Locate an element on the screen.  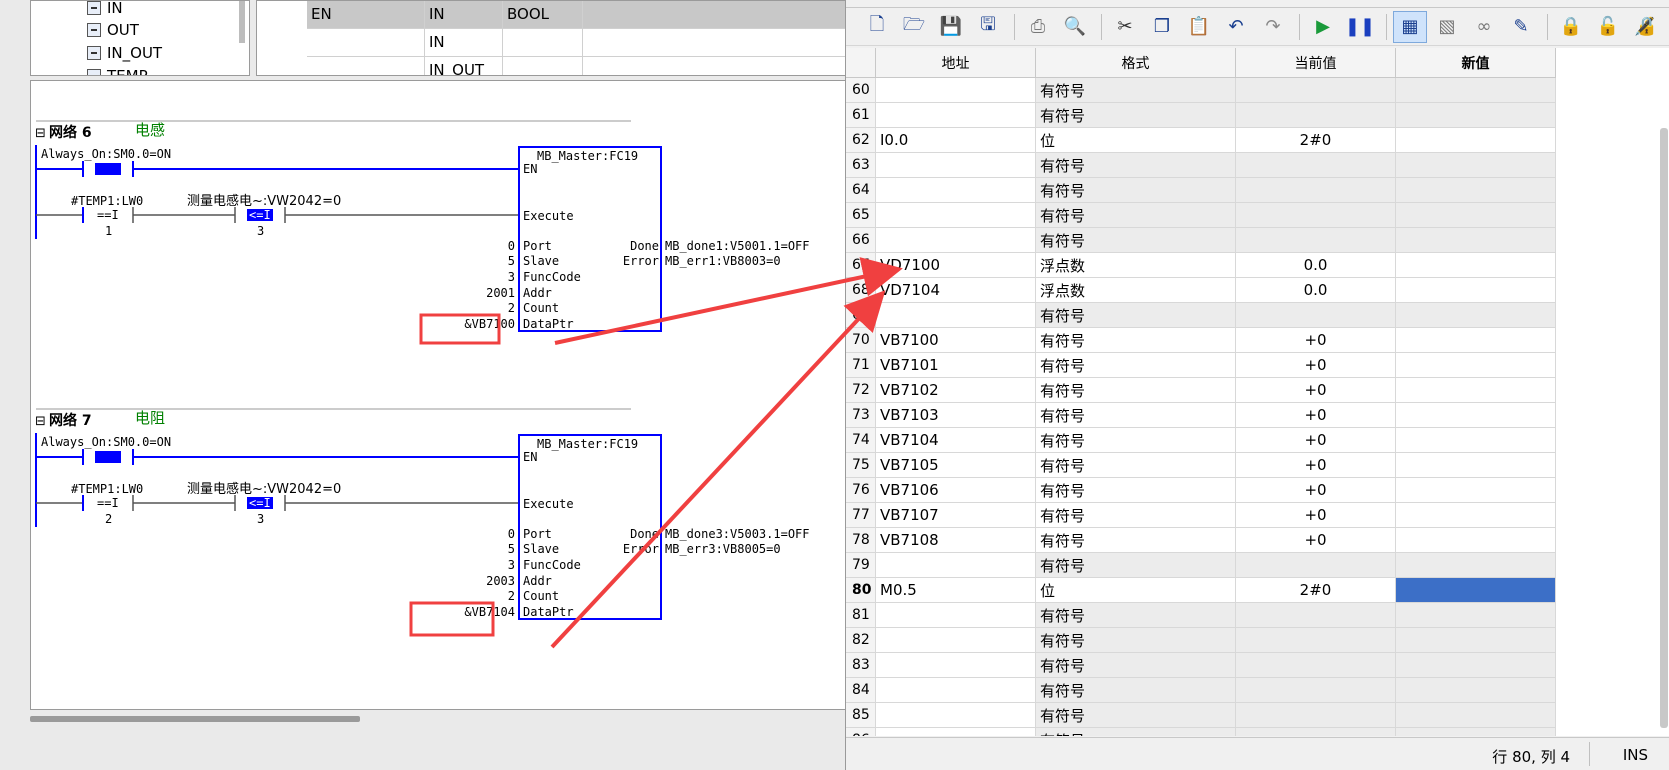
table-row: 76 VB7106 有符号 +0 is located at coordinates (1201, 490).